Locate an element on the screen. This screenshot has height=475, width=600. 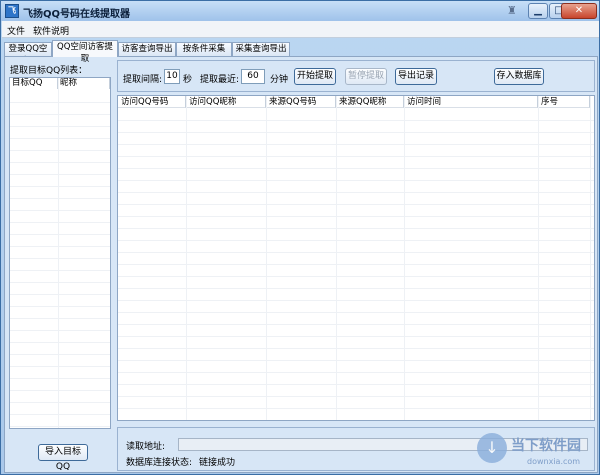
pause-extract-button: 暂停提取 is located at coordinates (366, 76).